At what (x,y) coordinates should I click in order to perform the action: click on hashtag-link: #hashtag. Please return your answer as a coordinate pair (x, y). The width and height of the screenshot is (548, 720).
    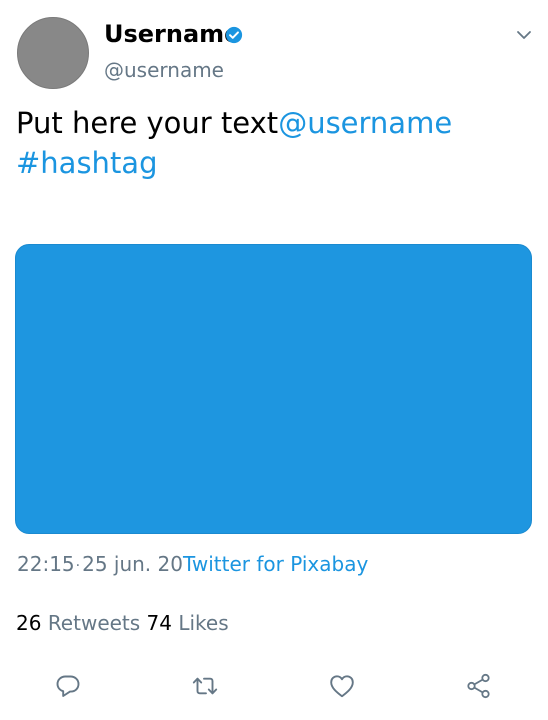
    Looking at the image, I should click on (87, 163).